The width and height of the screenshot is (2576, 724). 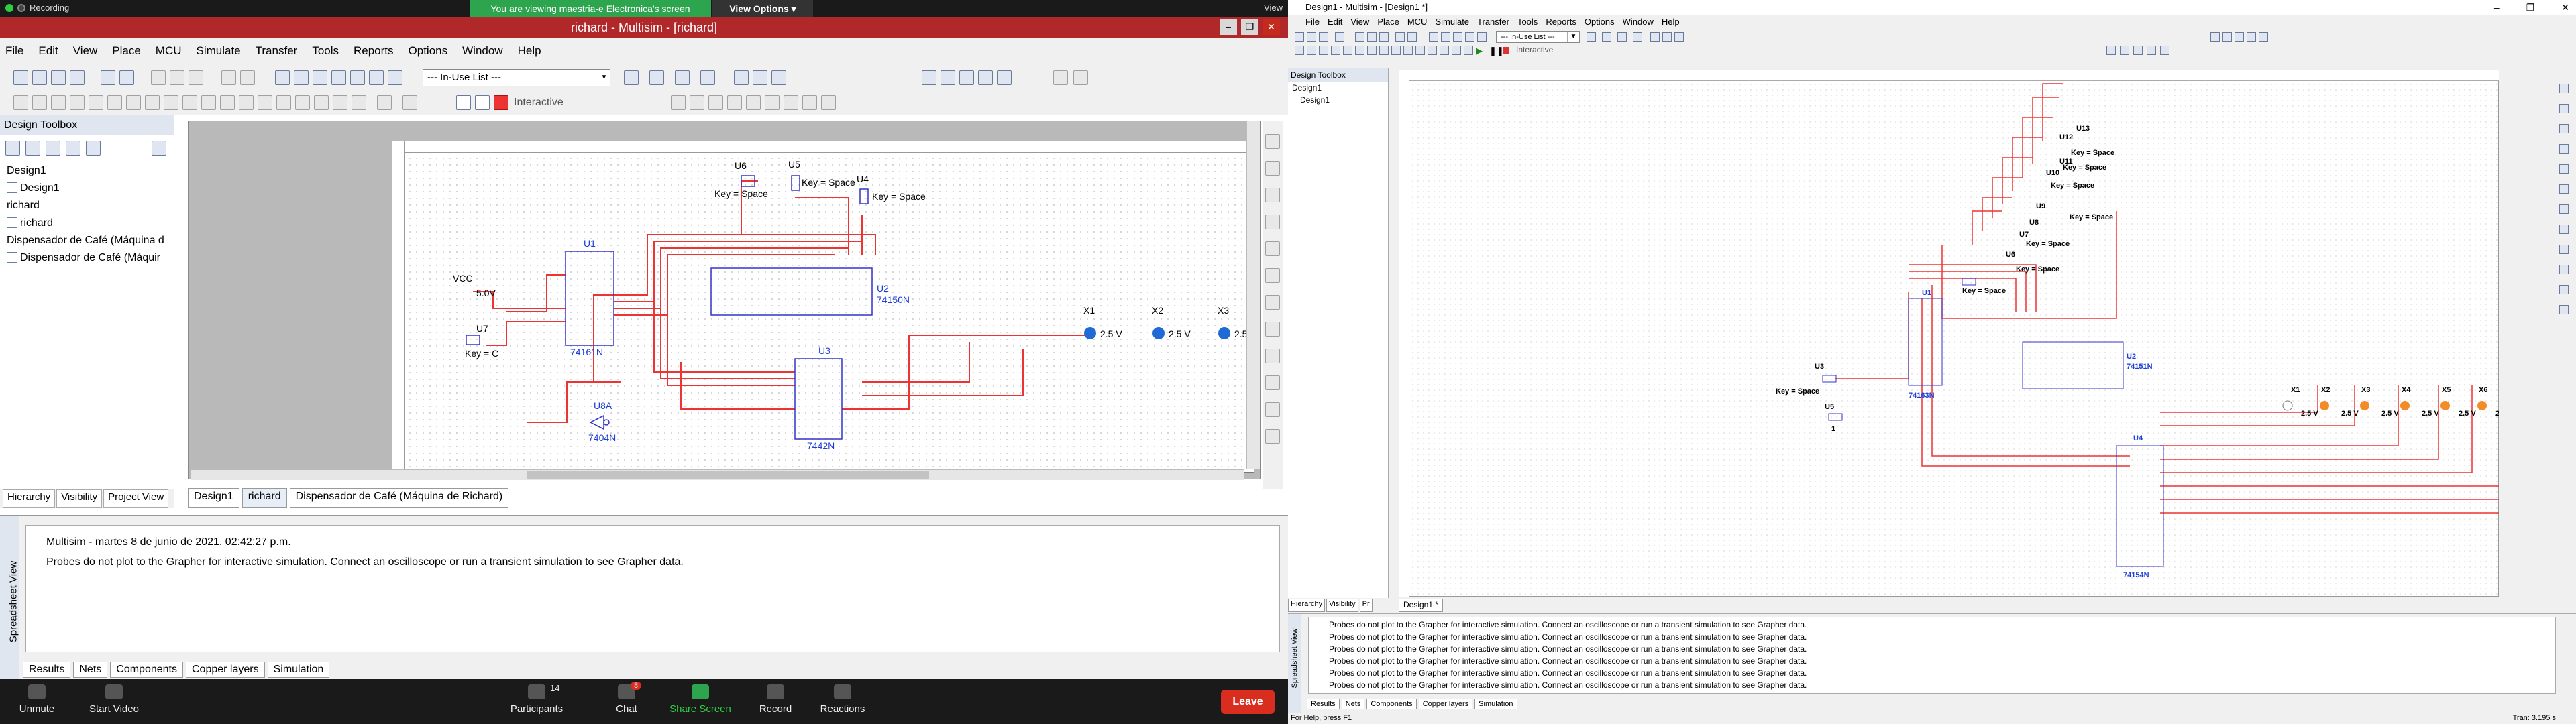 I want to click on menu-edit: Edit, so click(x=1335, y=22).